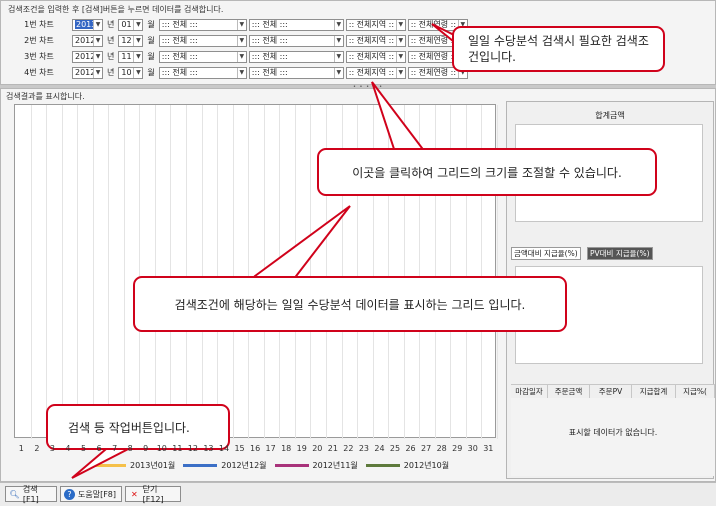  Describe the element at coordinates (99, 448) in the screenshot. I see `x-tick-label: 6` at that location.